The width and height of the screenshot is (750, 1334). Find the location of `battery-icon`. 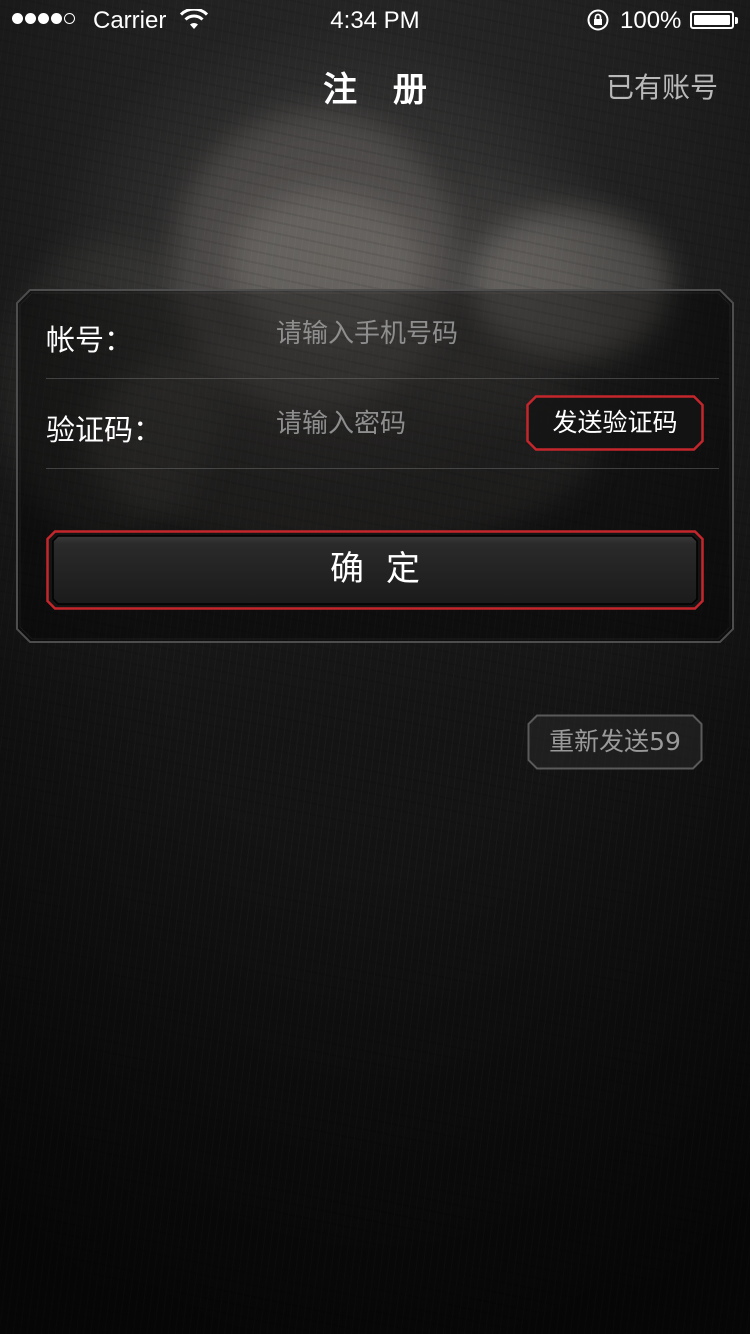

battery-icon is located at coordinates (714, 20).